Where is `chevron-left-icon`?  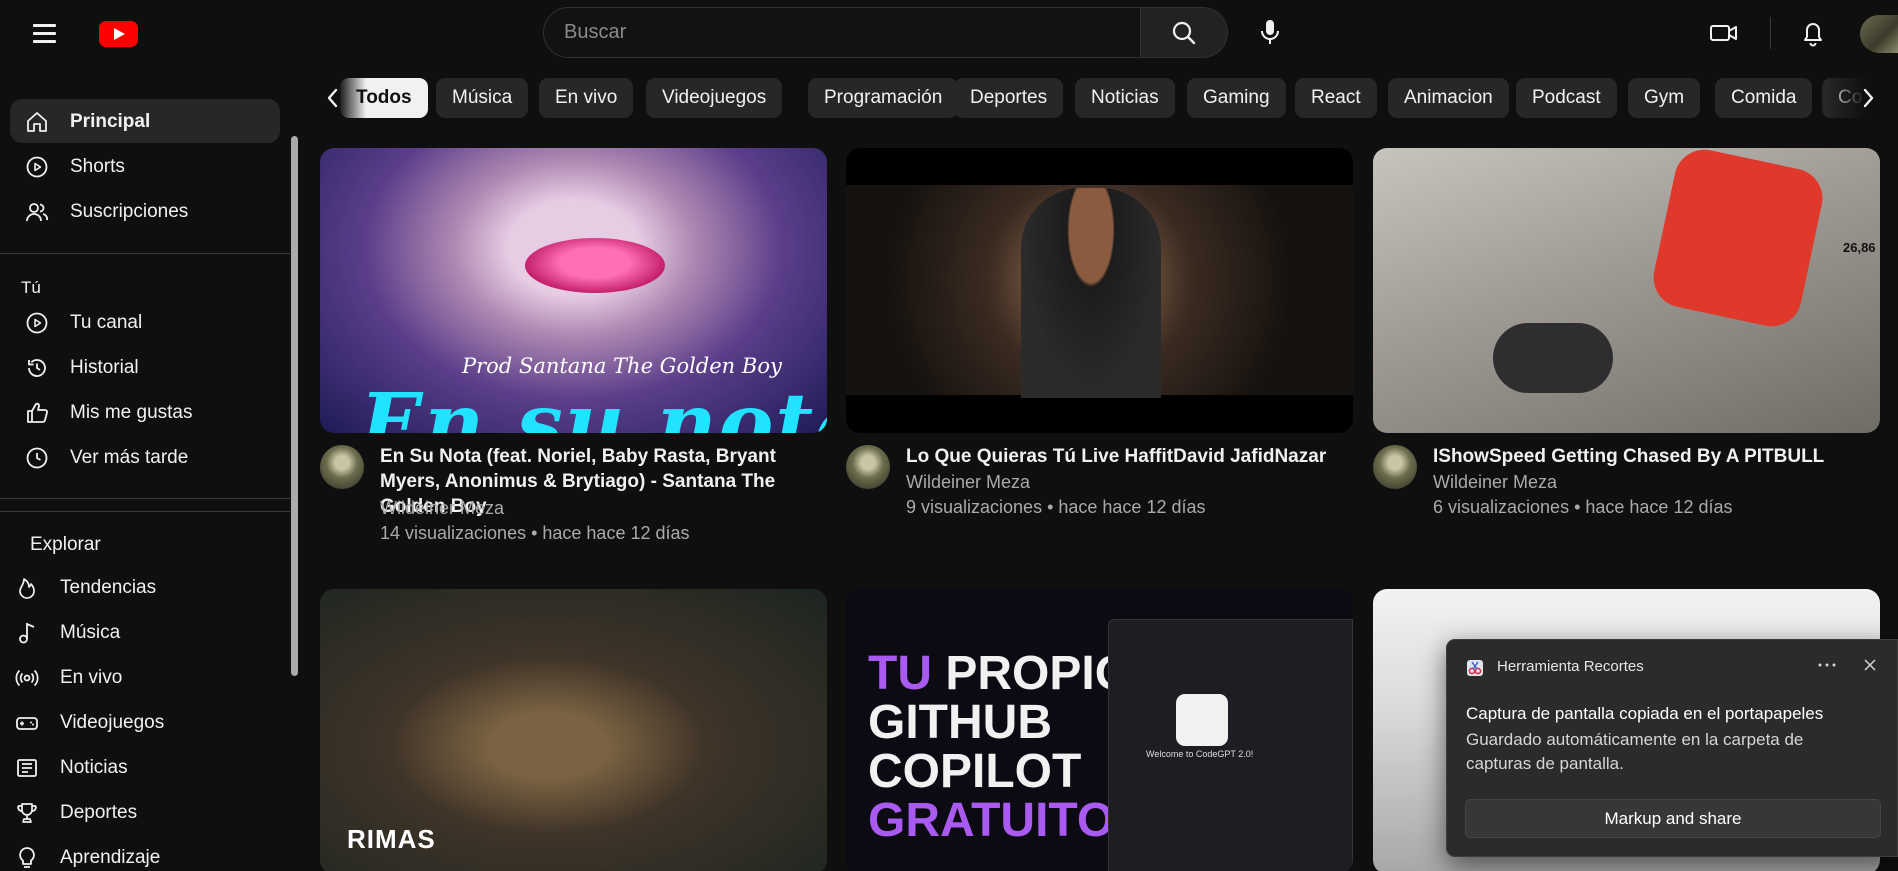
chevron-left-icon is located at coordinates (332, 98).